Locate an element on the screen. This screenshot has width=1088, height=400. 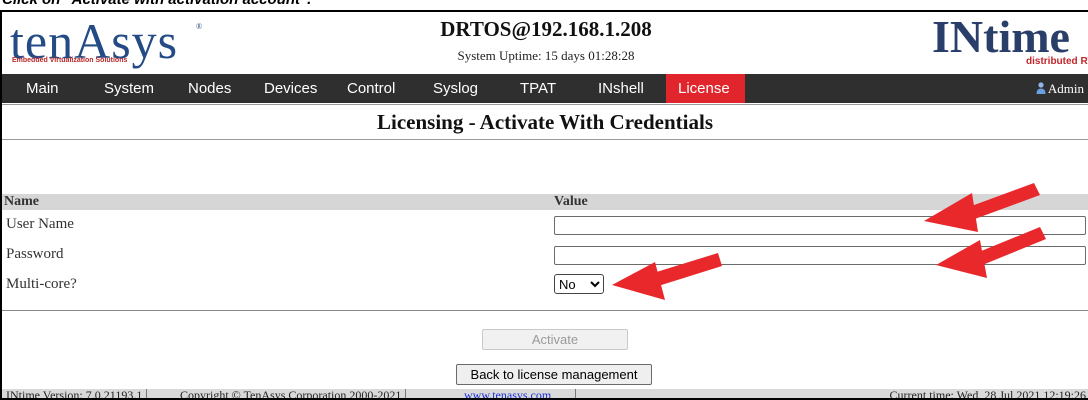
nav-devices: Devices is located at coordinates (290, 88).